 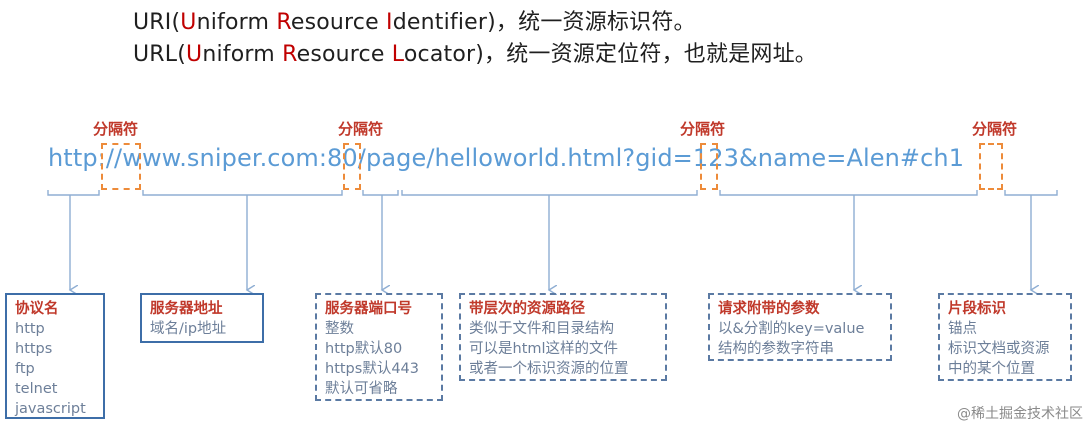 What do you see at coordinates (549, 193) in the screenshot?
I see `bracket-path` at bounding box center [549, 193].